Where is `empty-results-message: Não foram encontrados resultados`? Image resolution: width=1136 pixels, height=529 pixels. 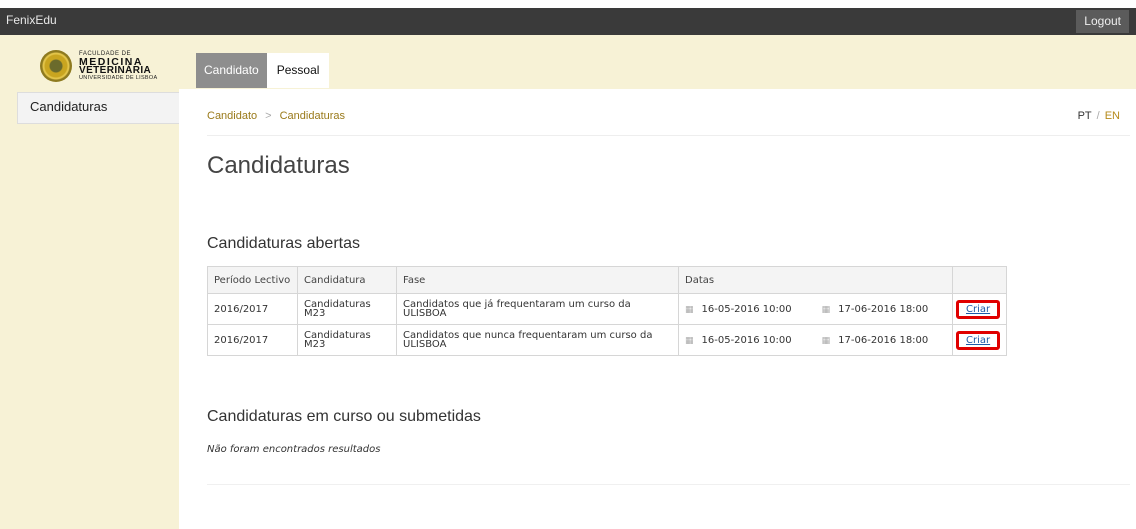 empty-results-message: Não foram encontrados resultados is located at coordinates (294, 449).